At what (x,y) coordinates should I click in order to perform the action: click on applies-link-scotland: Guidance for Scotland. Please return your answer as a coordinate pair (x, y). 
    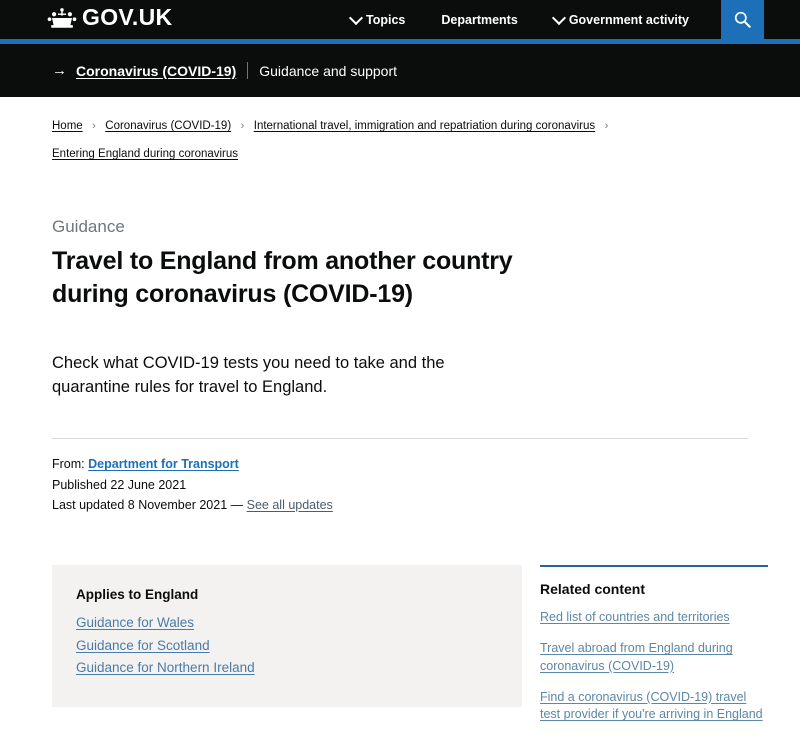
    Looking at the image, I should click on (143, 646).